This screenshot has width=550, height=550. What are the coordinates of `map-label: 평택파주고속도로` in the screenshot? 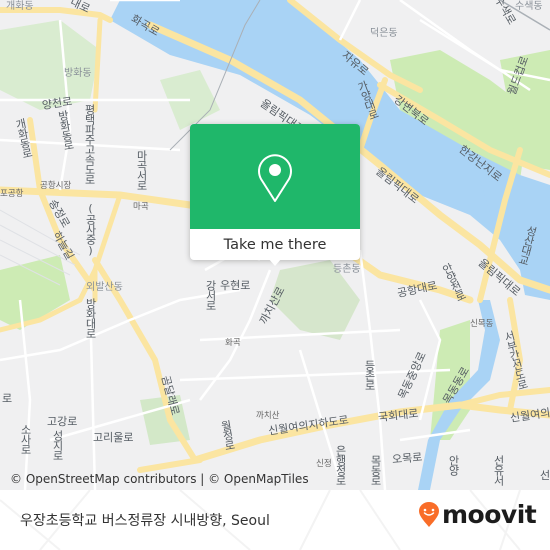 It's located at (89, 144).